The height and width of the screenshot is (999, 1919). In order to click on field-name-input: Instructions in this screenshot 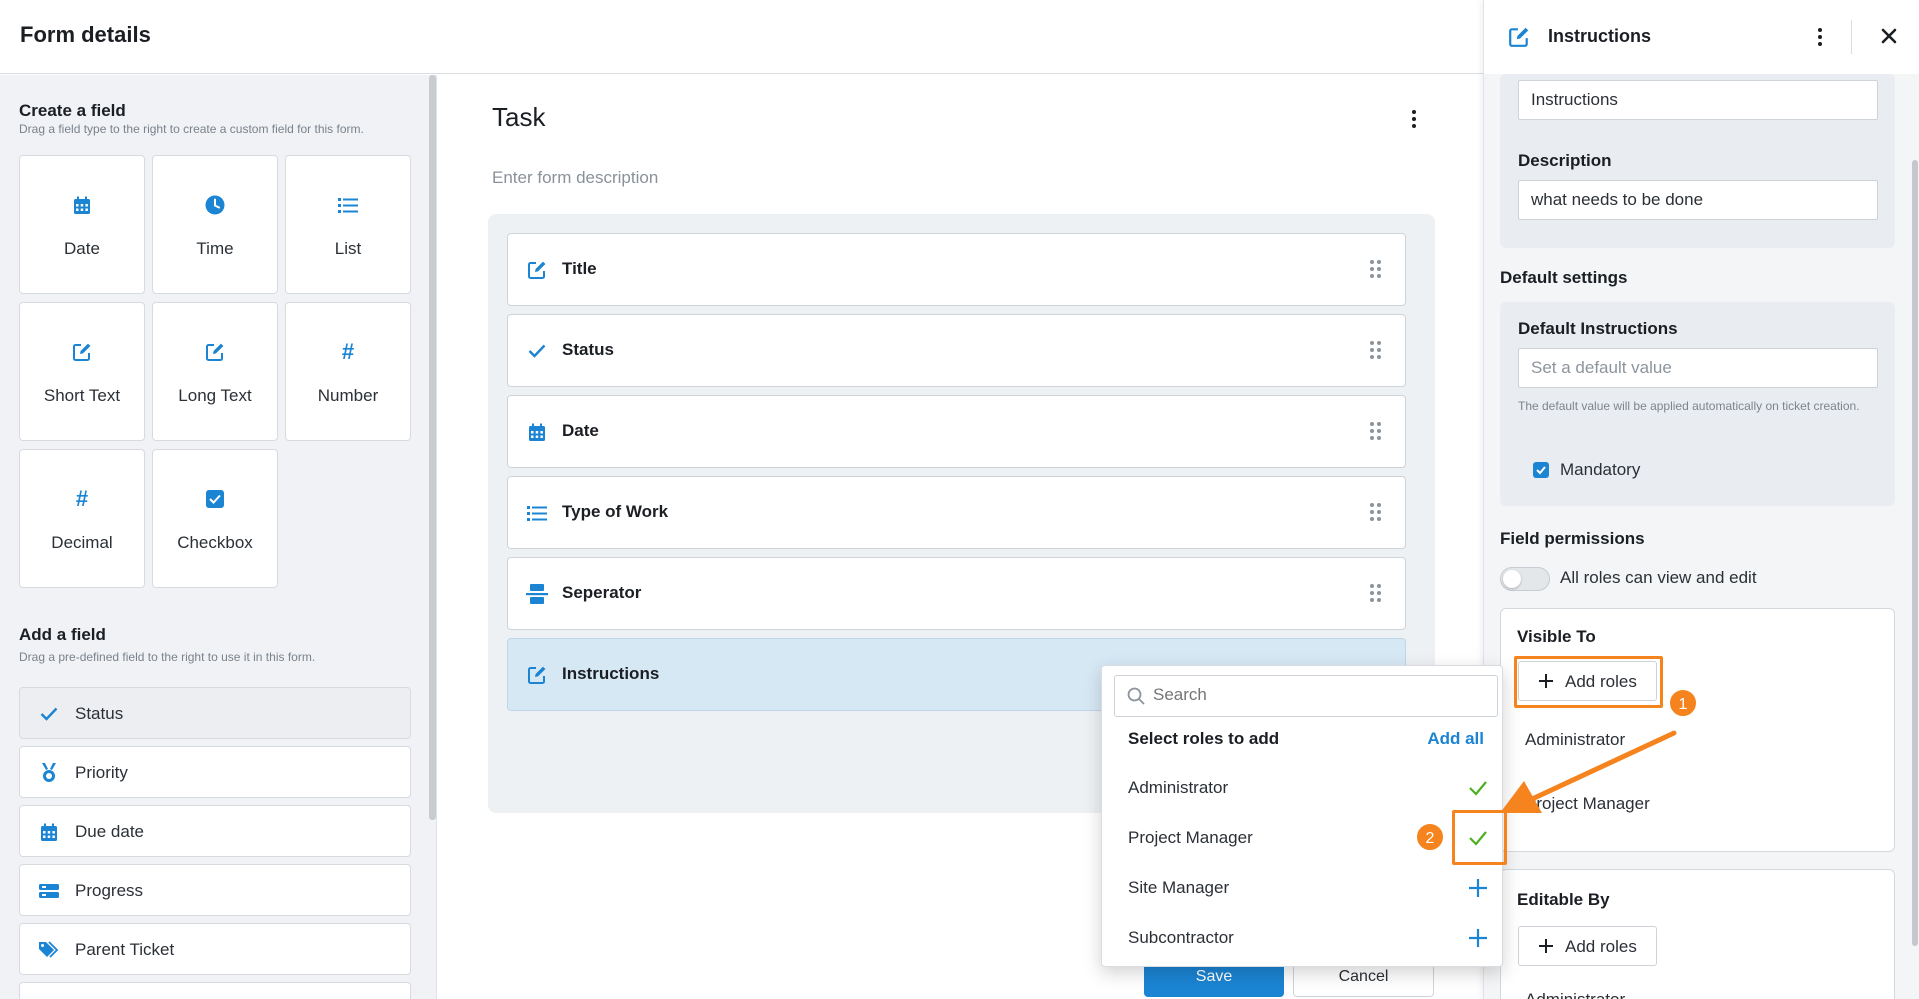, I will do `click(1698, 100)`.